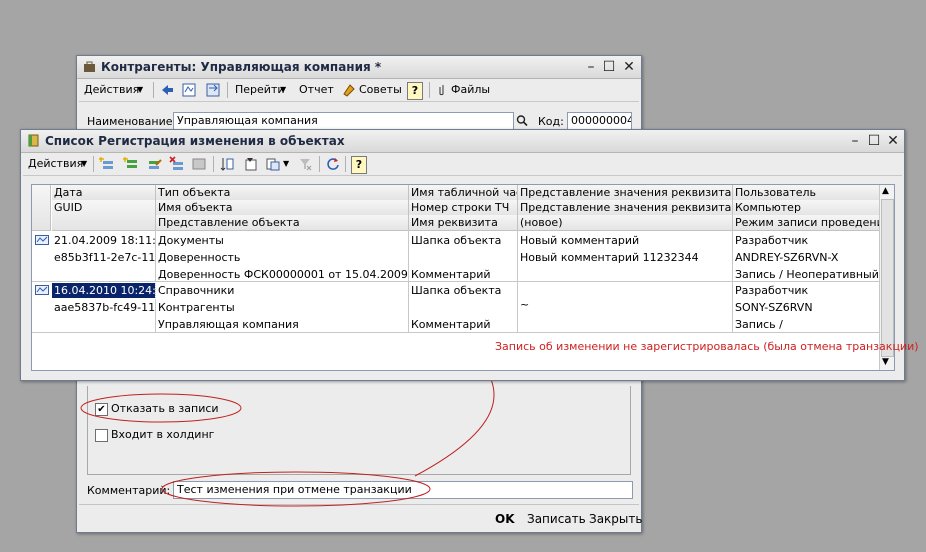 This screenshot has height=552, width=926. I want to click on swap-icon, so click(213, 90).